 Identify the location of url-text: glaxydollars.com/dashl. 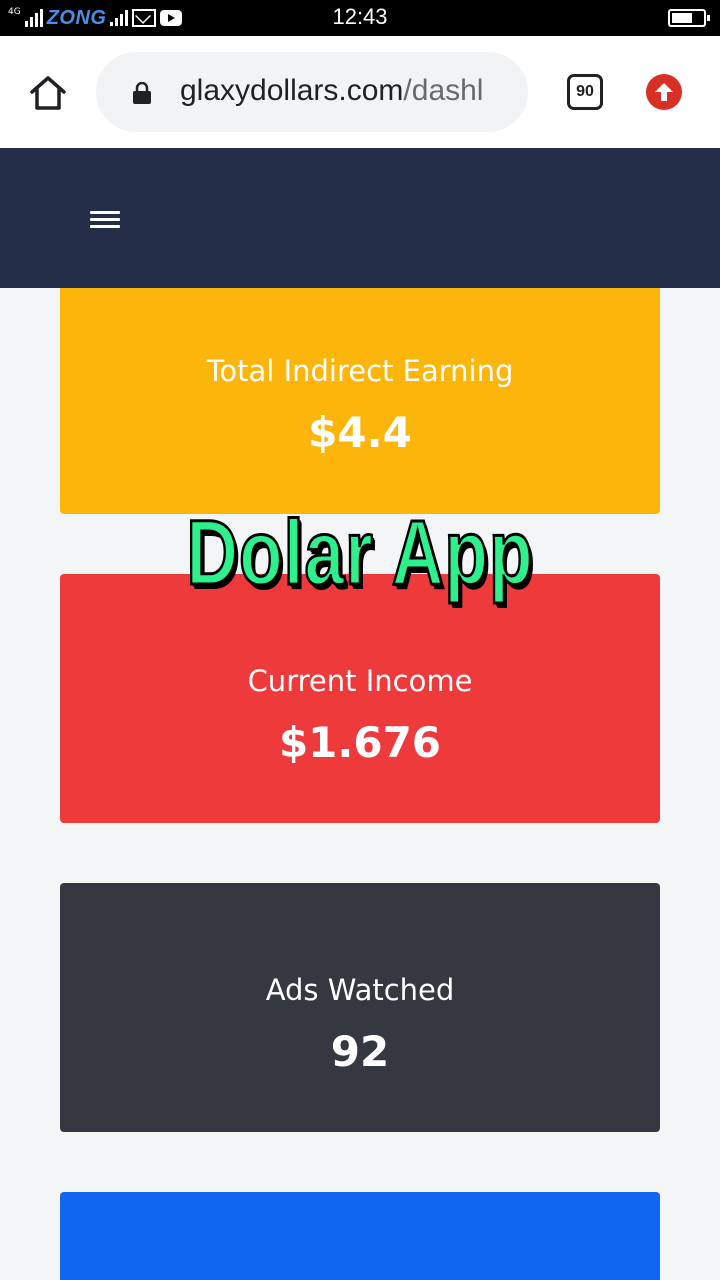
(345, 91).